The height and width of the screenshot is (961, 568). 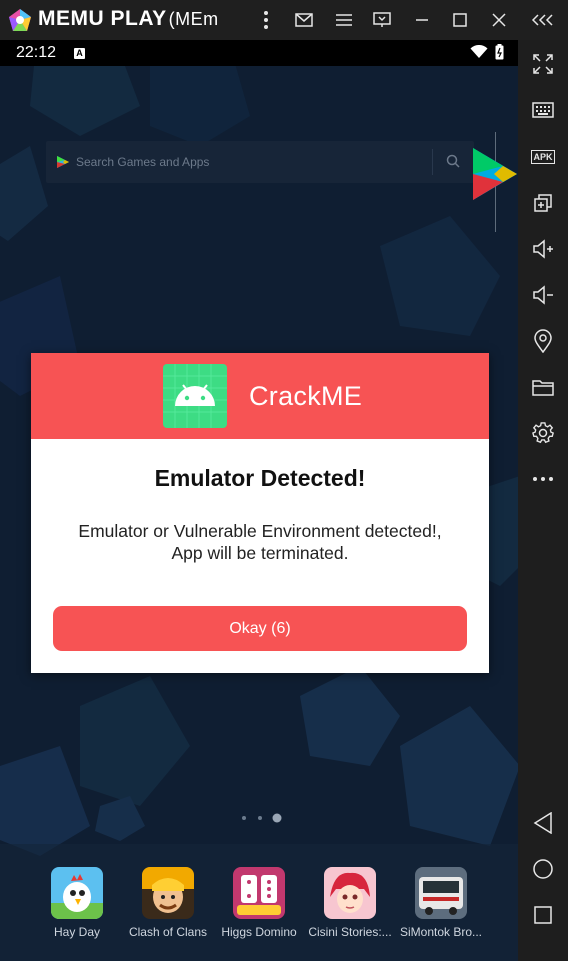 What do you see at coordinates (543, 110) in the screenshot?
I see `keyboard-icon` at bounding box center [543, 110].